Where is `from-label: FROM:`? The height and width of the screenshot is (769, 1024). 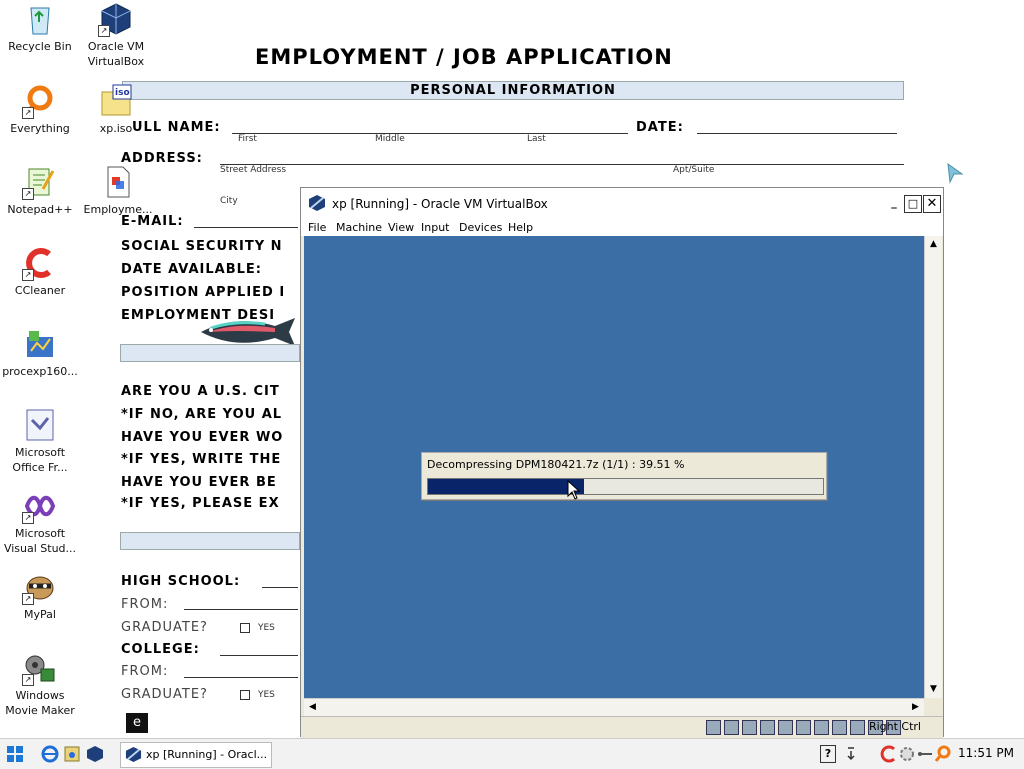 from-label: FROM: is located at coordinates (145, 604).